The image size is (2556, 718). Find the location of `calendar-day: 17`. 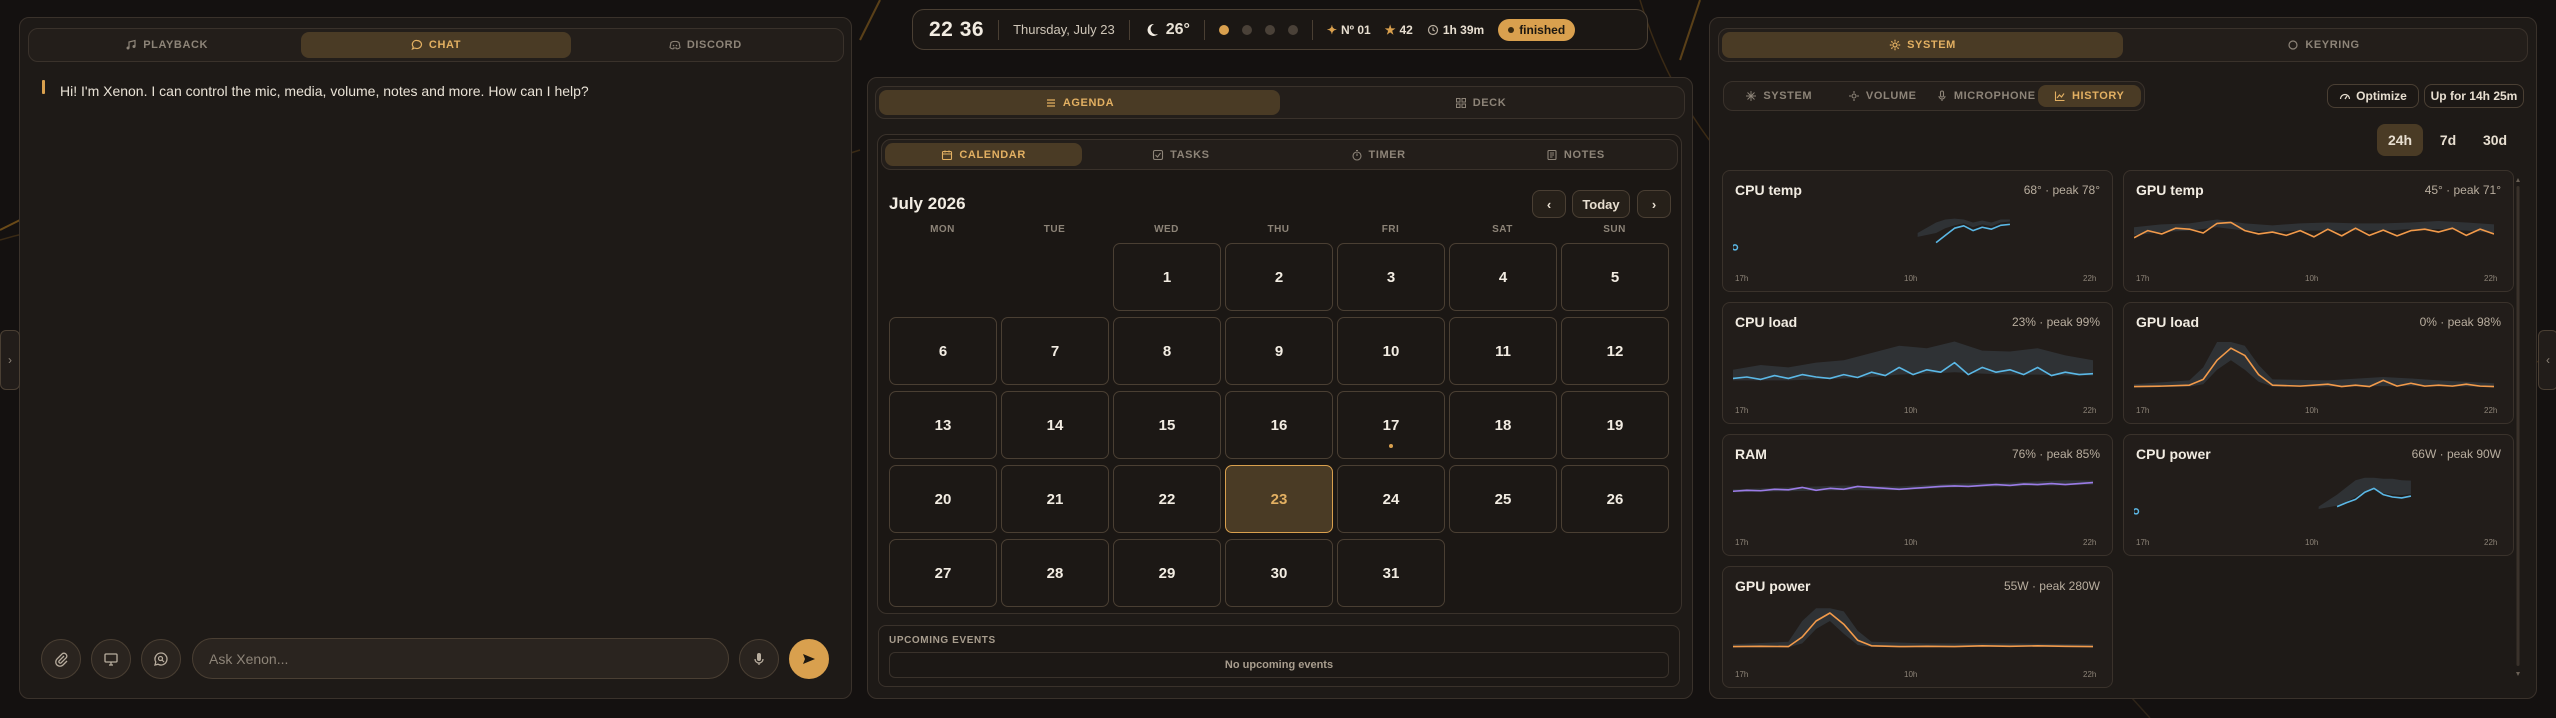

calendar-day: 17 is located at coordinates (1391, 425).